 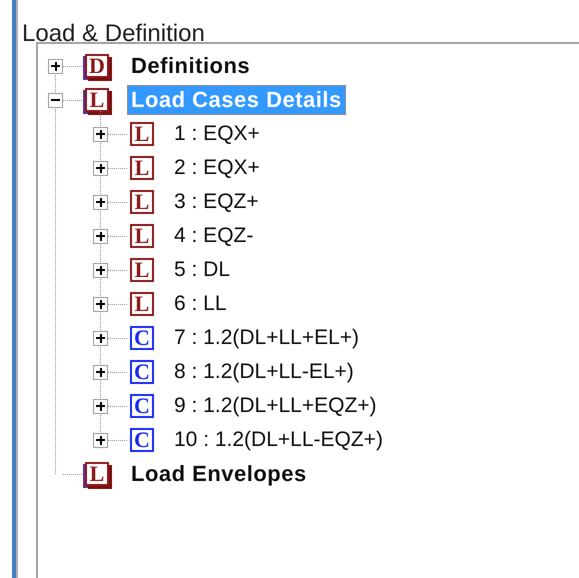 What do you see at coordinates (217, 134) in the screenshot?
I see `tree-item: 1 : EQX+` at bounding box center [217, 134].